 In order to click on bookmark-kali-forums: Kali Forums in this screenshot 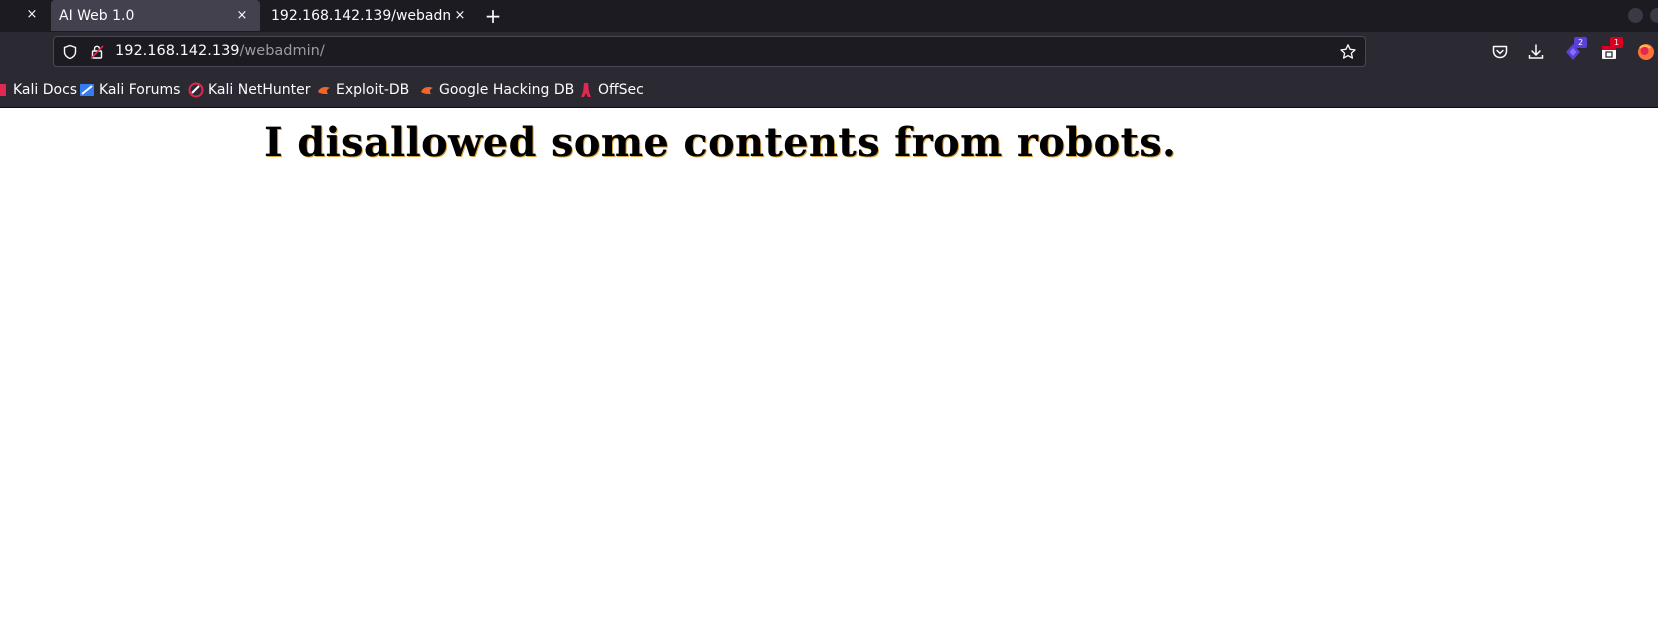, I will do `click(129, 90)`.